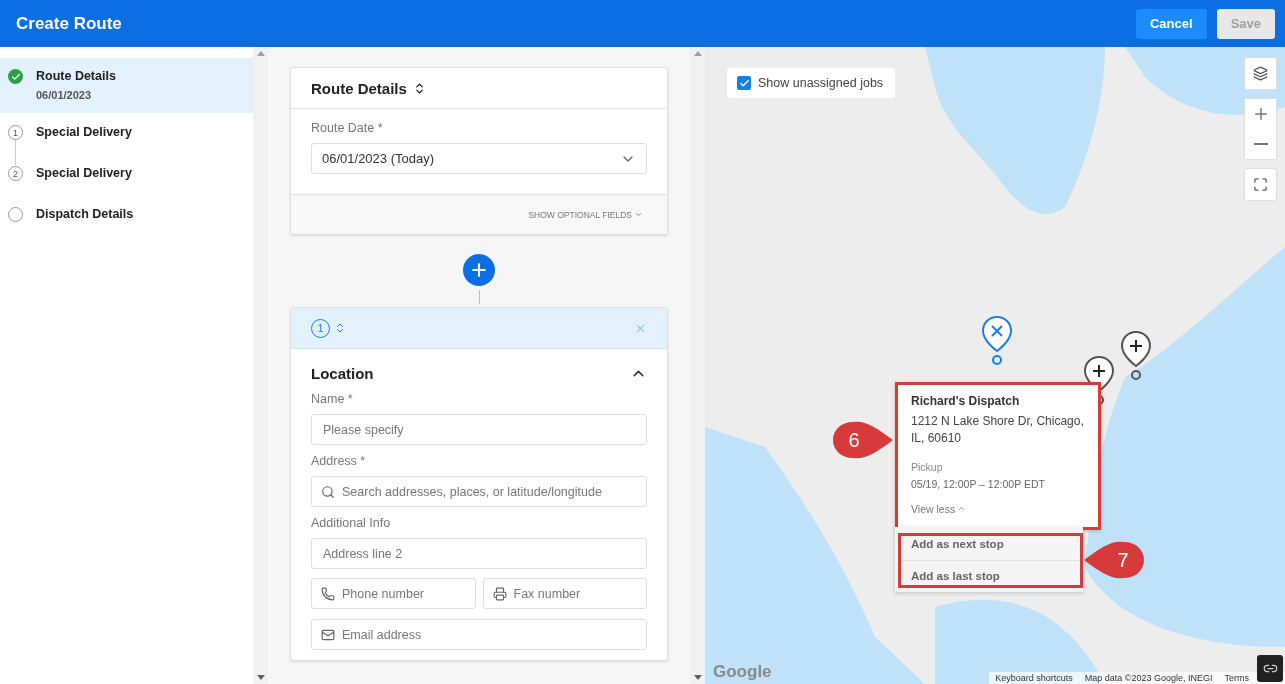 This screenshot has width=1285, height=684. I want to click on input-field: Please specify, so click(479, 429).